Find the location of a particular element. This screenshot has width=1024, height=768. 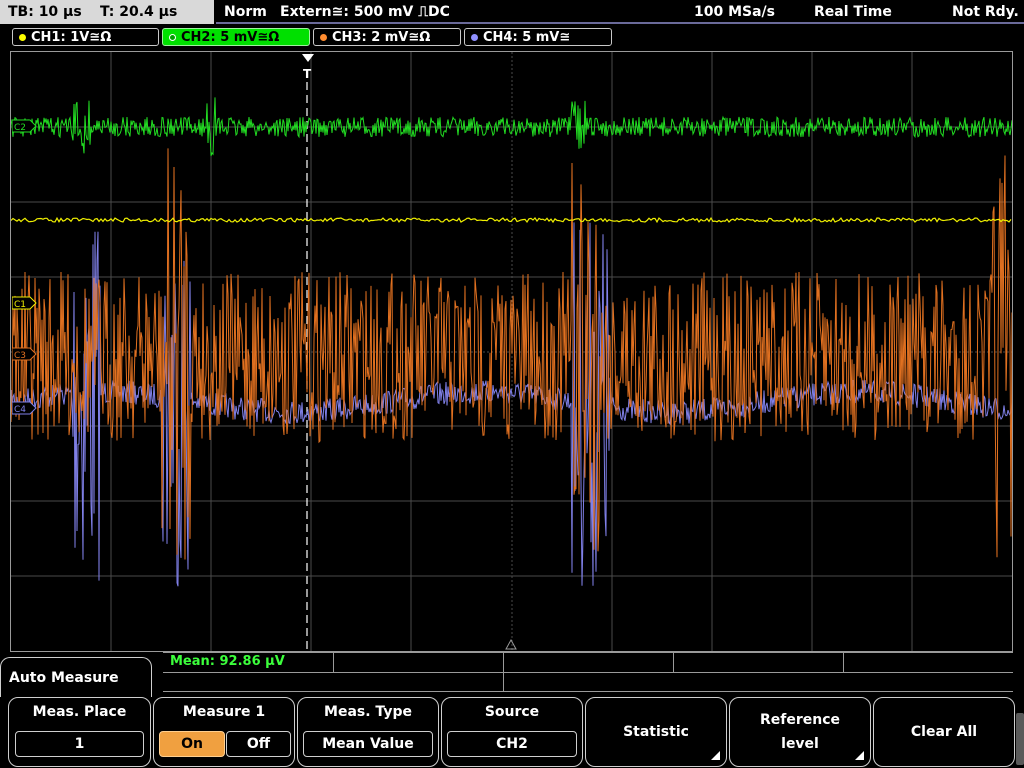

channel-tab-ch1: CH1: 1V≅Ω is located at coordinates (85, 37).